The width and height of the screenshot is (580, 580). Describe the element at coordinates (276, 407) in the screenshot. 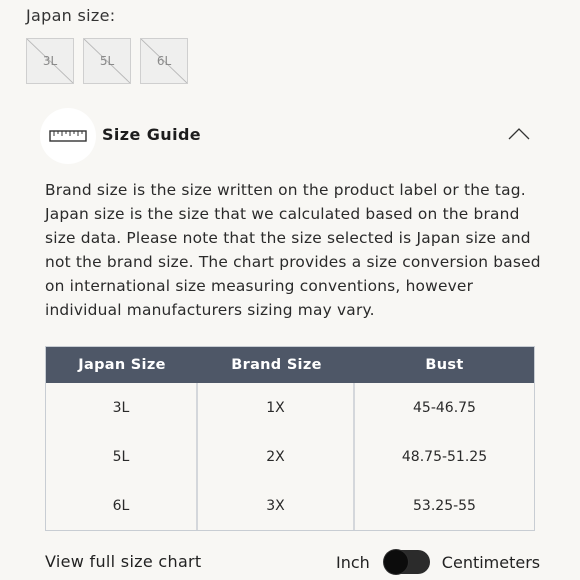

I see `table-cell: 1X` at that location.